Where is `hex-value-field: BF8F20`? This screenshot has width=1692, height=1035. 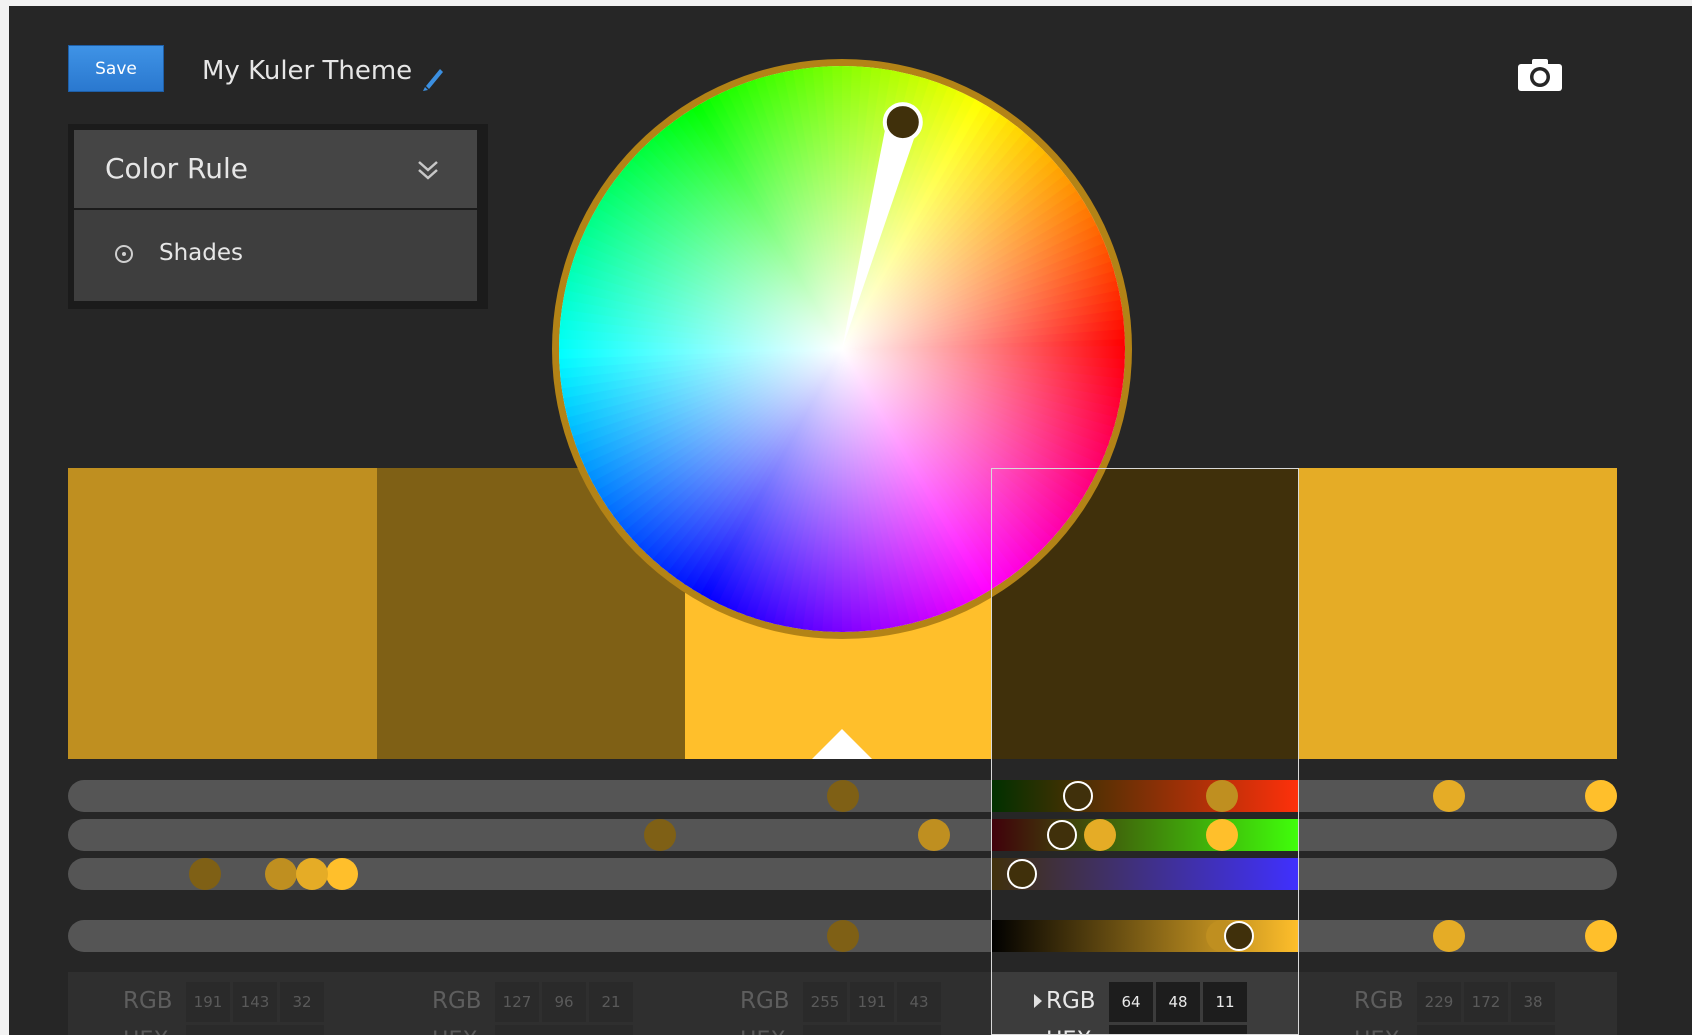 hex-value-field: BF8F20 is located at coordinates (255, 1030).